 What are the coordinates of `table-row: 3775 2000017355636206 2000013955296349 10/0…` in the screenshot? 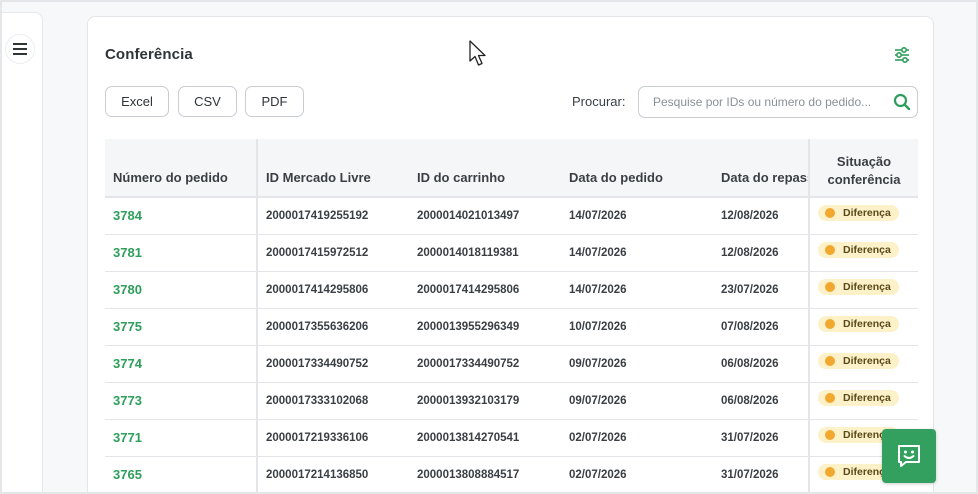 It's located at (511, 327).